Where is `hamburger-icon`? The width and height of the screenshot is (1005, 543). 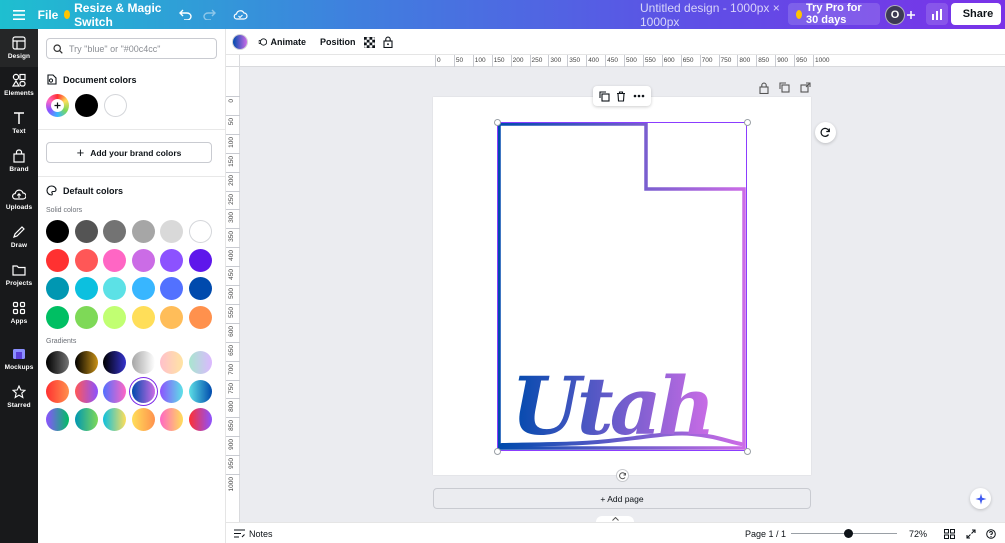 hamburger-icon is located at coordinates (19, 14).